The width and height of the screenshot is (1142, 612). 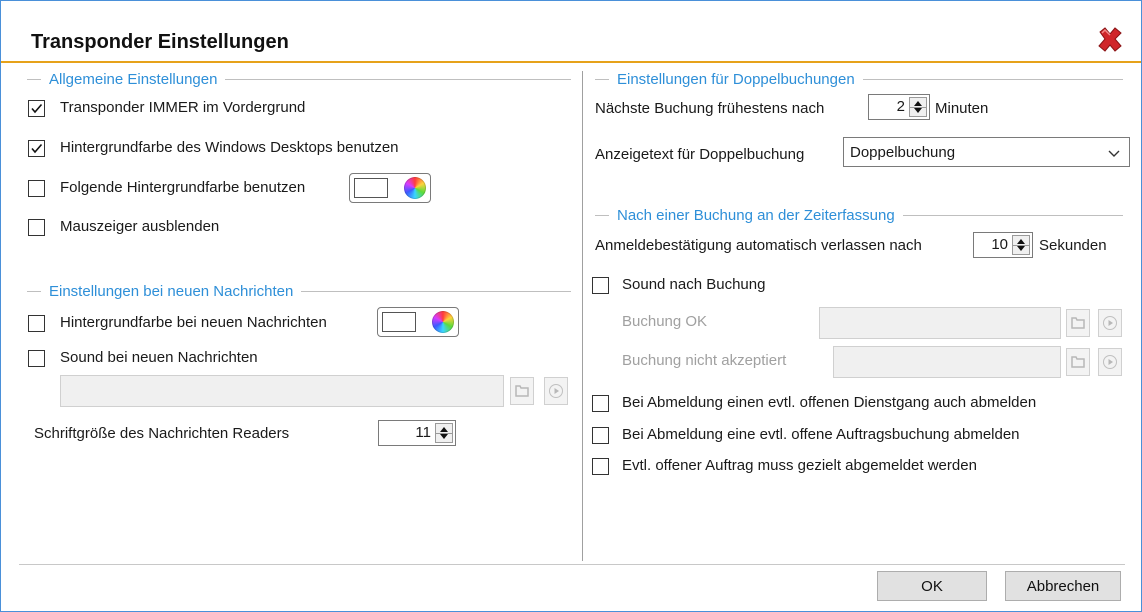 I want to click on font-size-label: Schriftgröße des Nachrichten Readers, so click(x=162, y=433).